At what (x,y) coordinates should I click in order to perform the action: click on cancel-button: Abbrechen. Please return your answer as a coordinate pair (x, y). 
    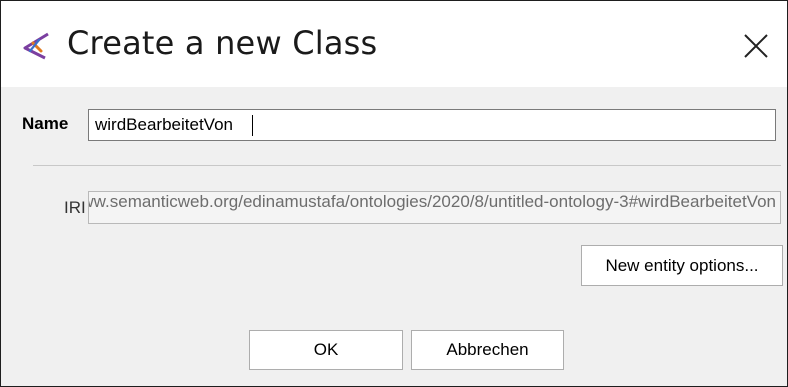
    Looking at the image, I should click on (487, 350).